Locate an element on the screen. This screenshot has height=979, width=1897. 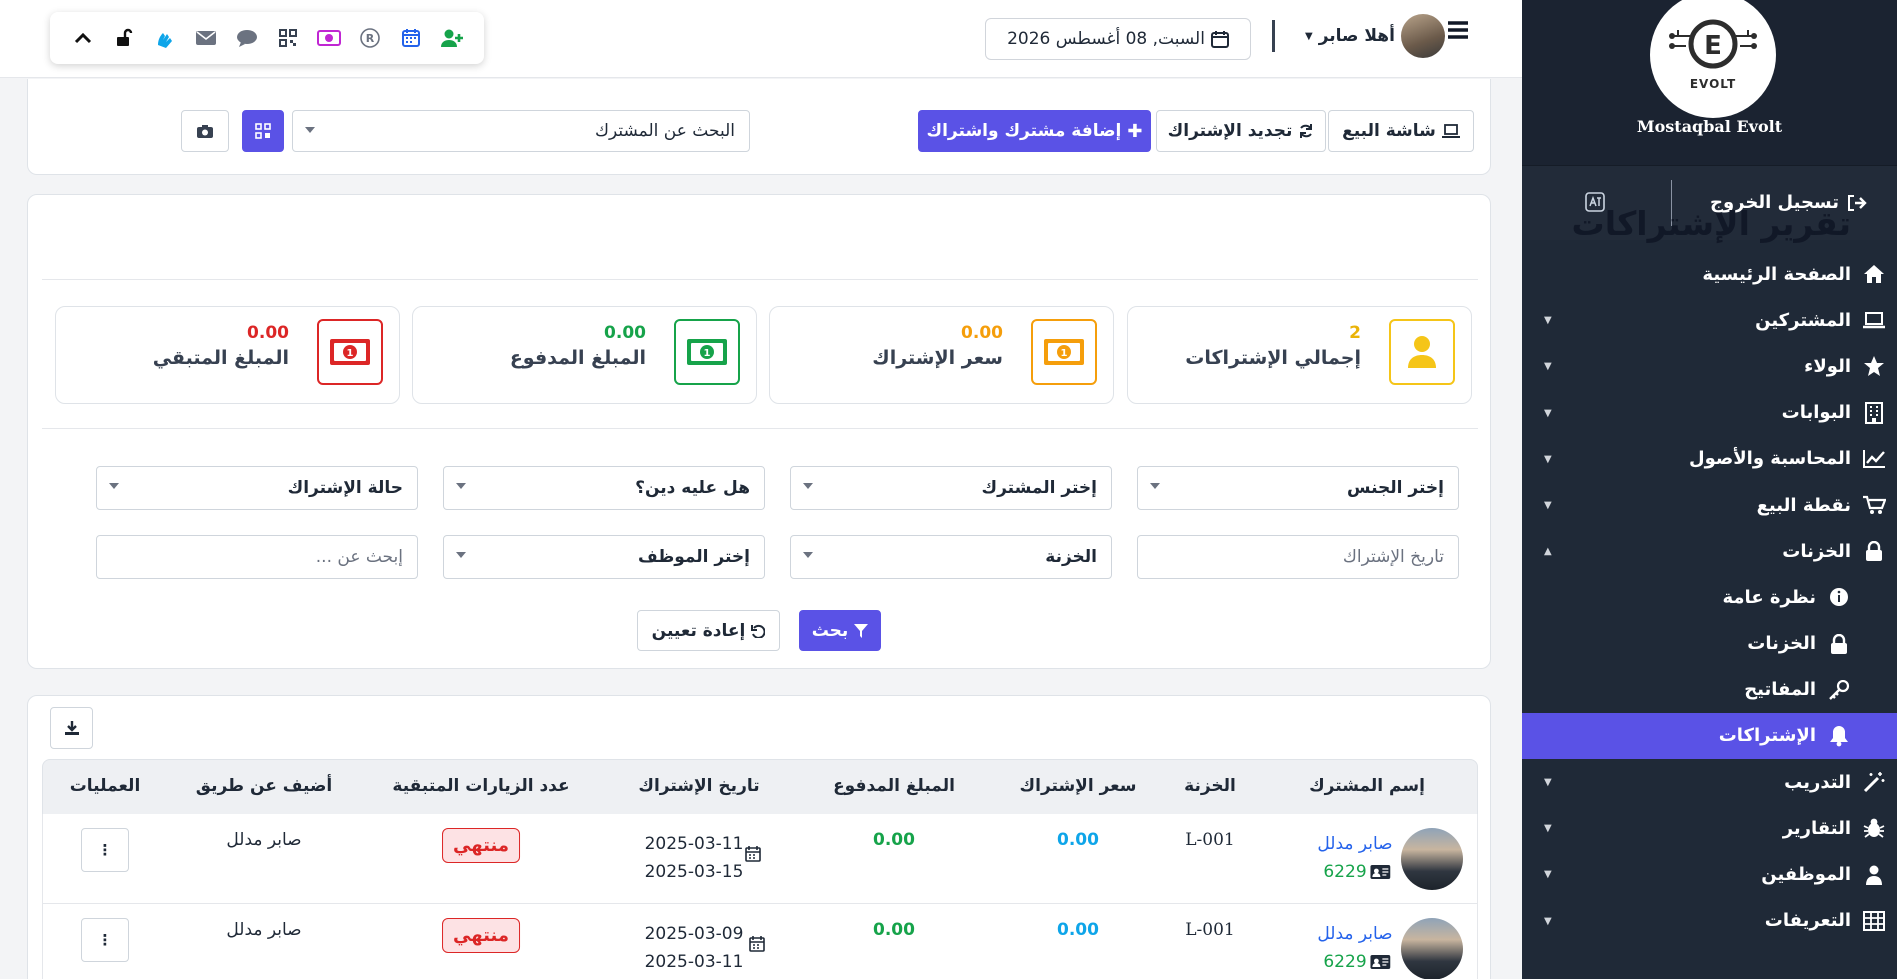
sidebar-item-label: المفاتيح is located at coordinates (1780, 690).